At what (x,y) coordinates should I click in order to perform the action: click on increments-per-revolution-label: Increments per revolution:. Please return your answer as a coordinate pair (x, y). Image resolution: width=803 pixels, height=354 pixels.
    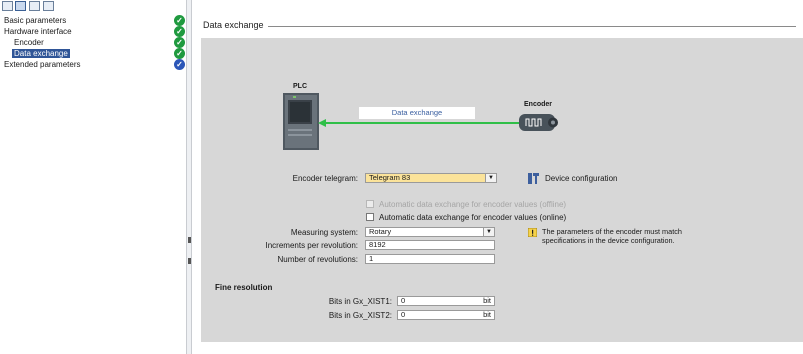
    Looking at the image, I should click on (312, 245).